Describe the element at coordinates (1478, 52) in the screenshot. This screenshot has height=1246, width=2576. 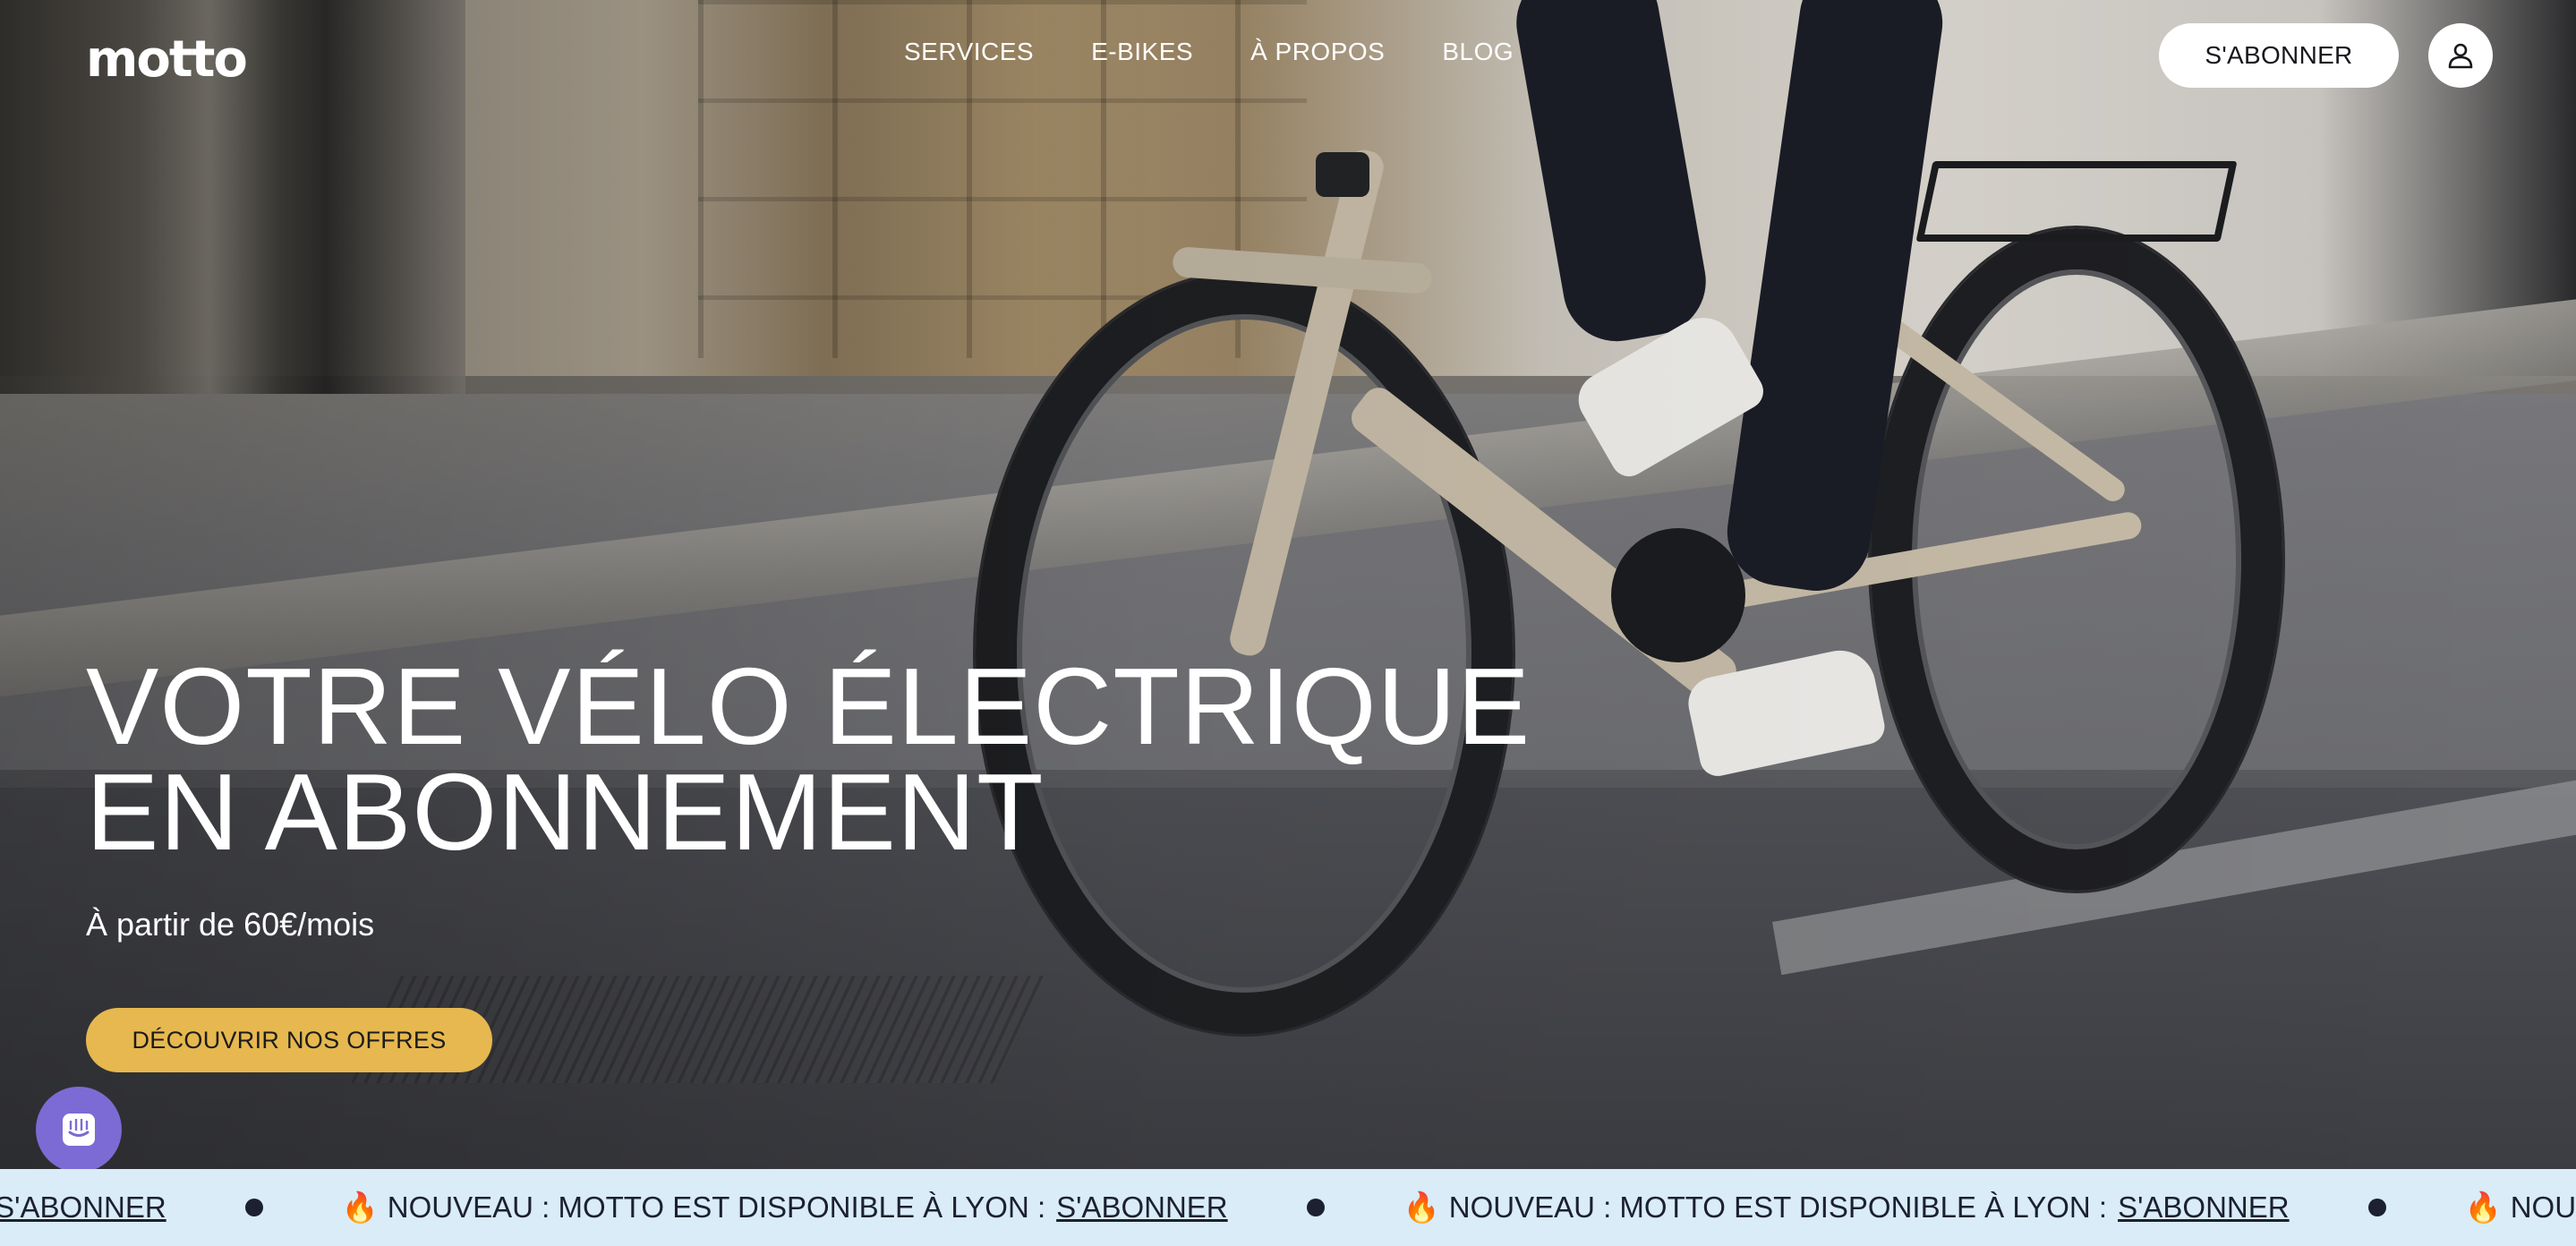
I see `nav-item-blog: BLOG` at that location.